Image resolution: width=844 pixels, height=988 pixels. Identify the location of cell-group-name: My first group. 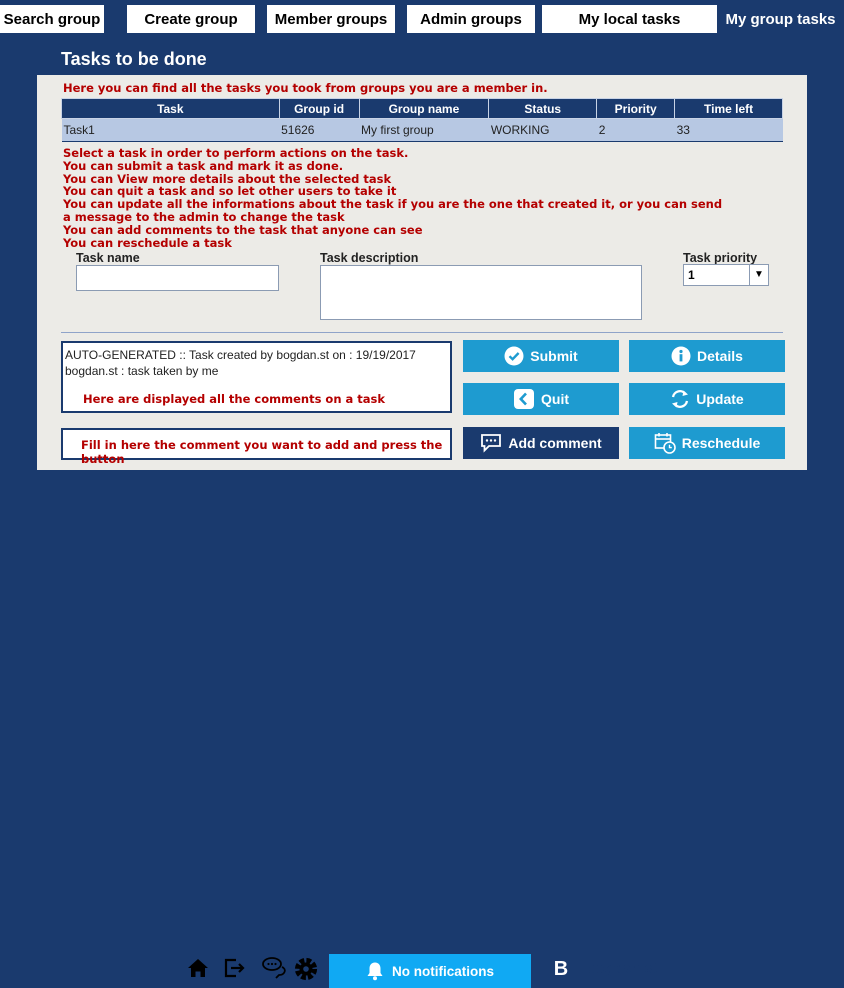
(424, 130).